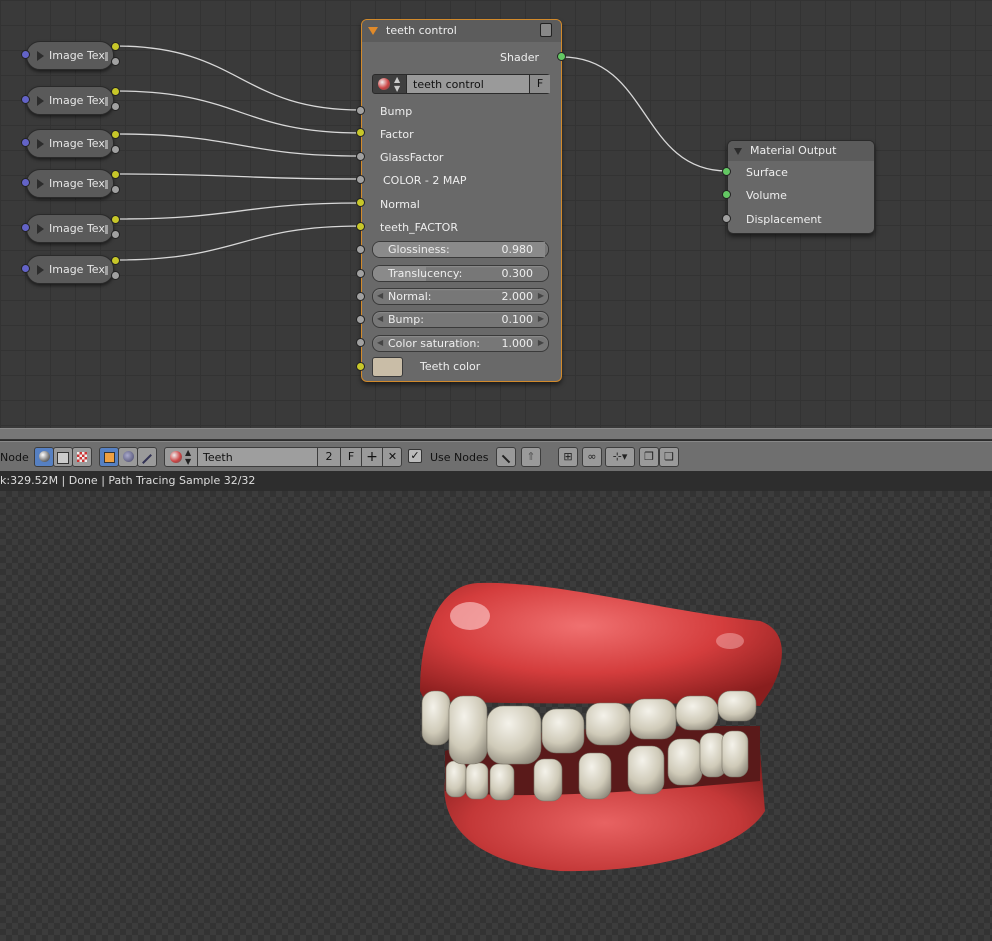 Image resolution: width=992 pixels, height=941 pixels. What do you see at coordinates (360, 110) in the screenshot?
I see `bump-input-socket` at bounding box center [360, 110].